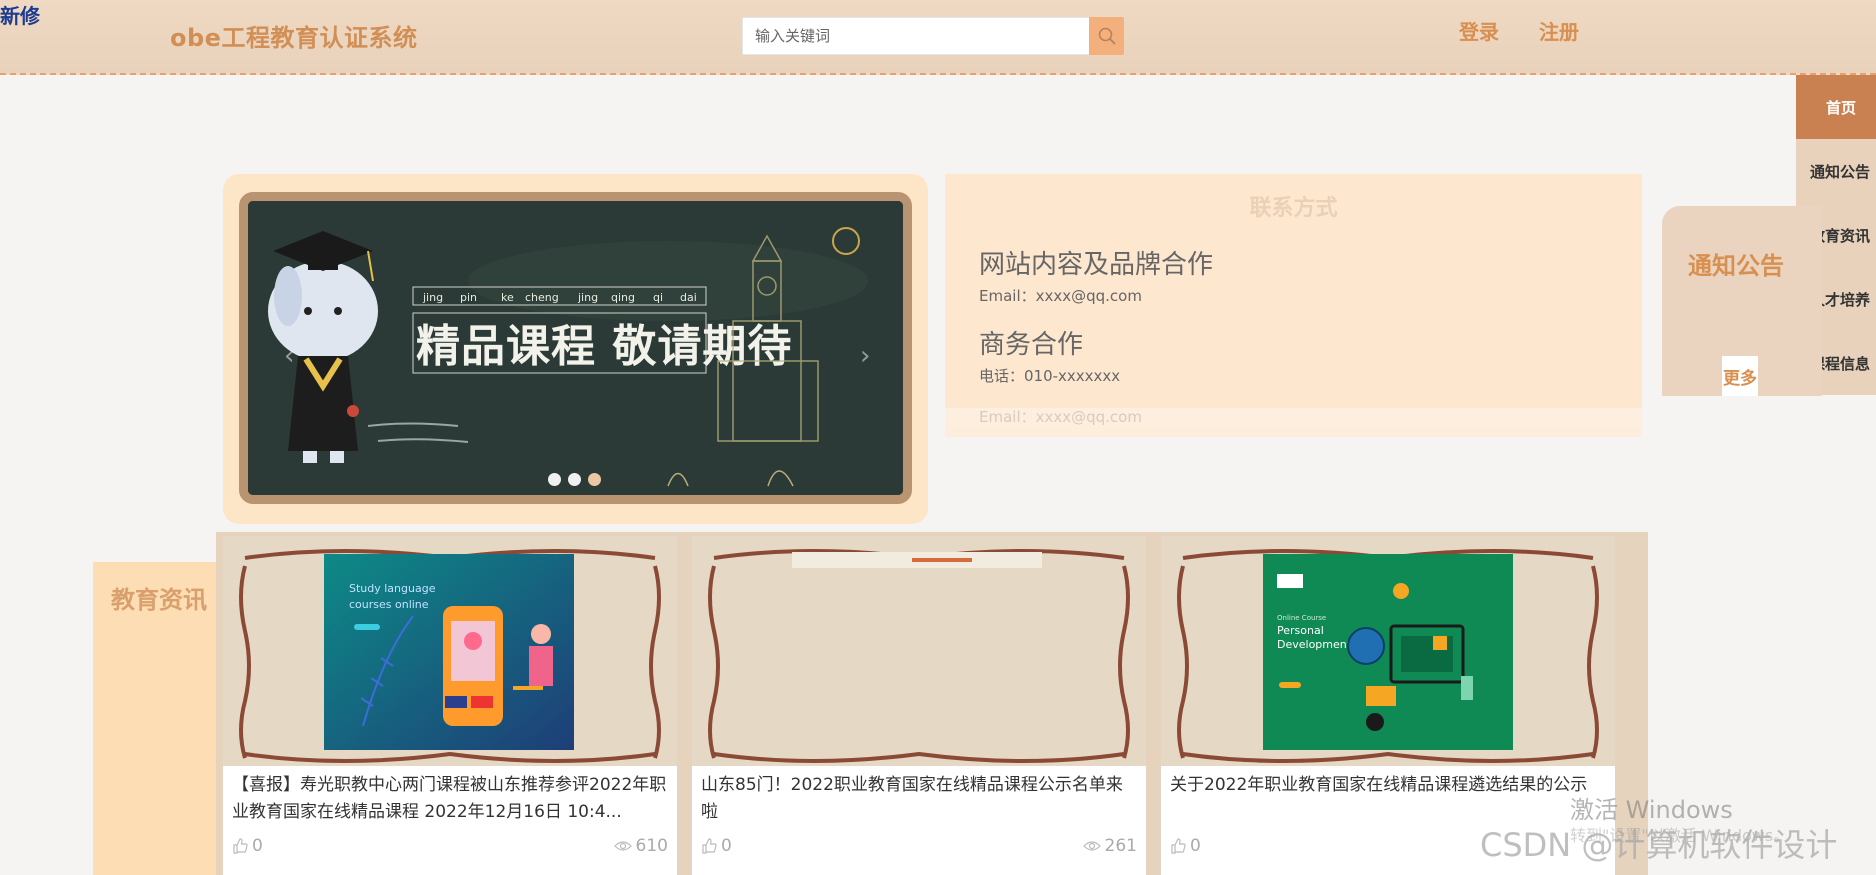  Describe the element at coordinates (623, 297) in the screenshot. I see `svg-text: qing` at that location.